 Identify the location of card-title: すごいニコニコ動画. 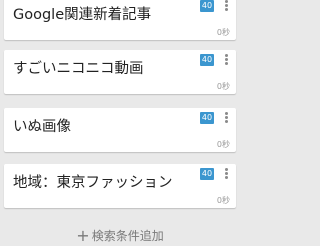
(78, 69).